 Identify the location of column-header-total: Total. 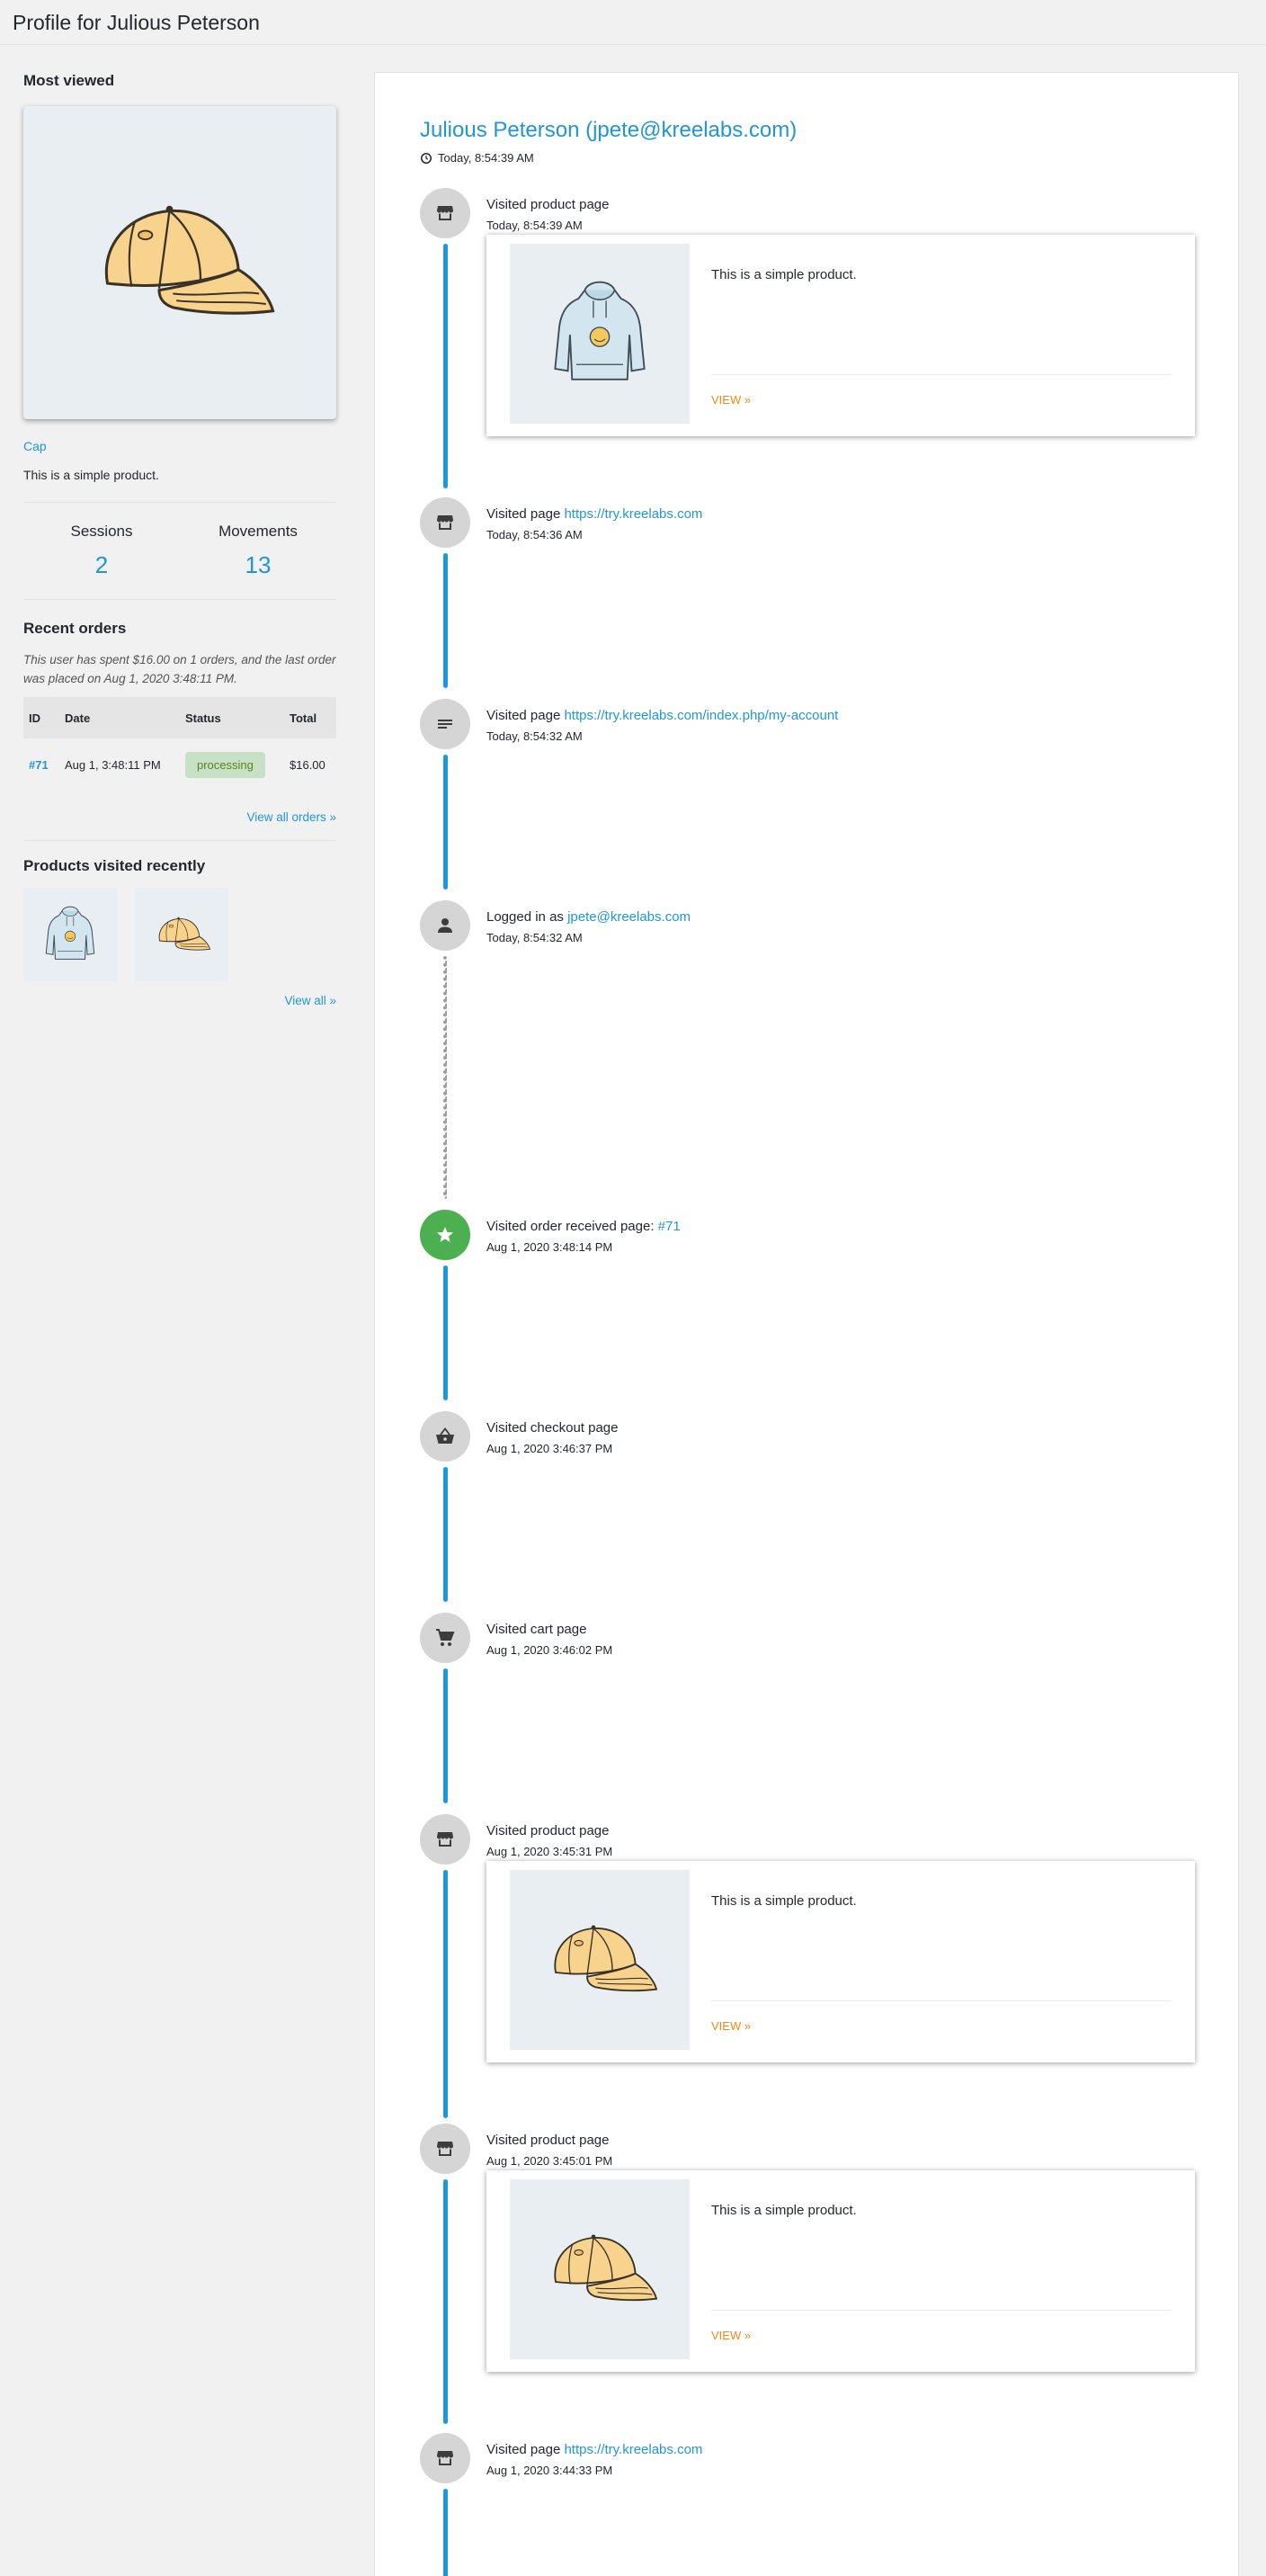
(310, 717).